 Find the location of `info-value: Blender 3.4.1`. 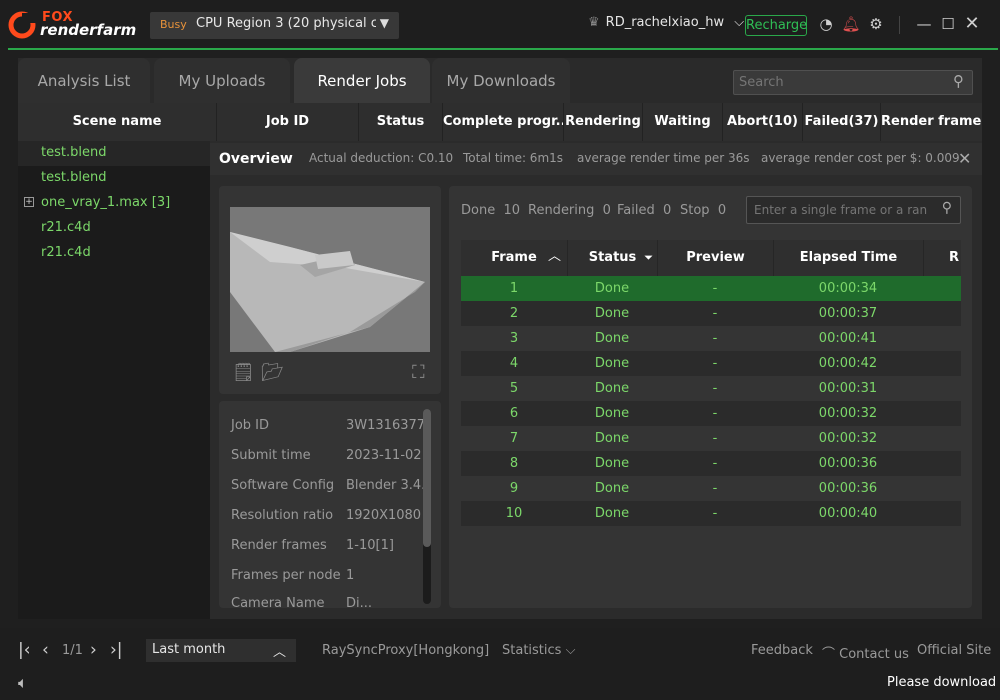

info-value: Blender 3.4.1 is located at coordinates (384, 485).